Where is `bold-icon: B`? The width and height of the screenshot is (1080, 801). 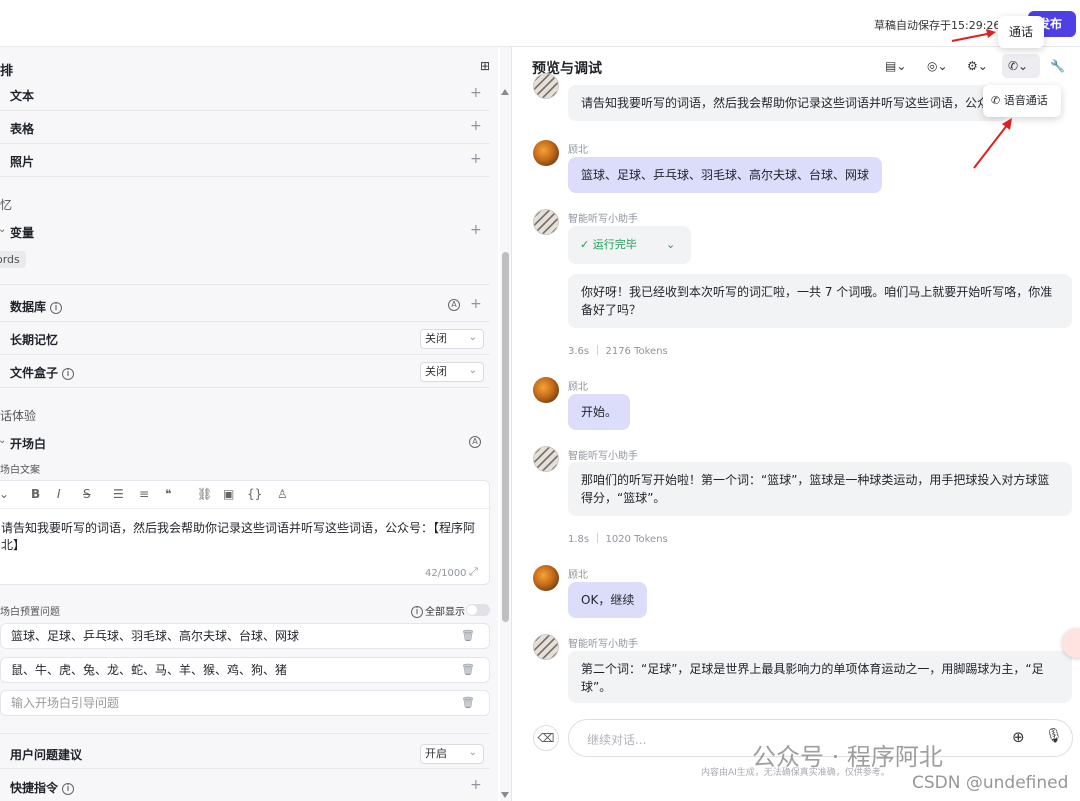 bold-icon: B is located at coordinates (35, 494).